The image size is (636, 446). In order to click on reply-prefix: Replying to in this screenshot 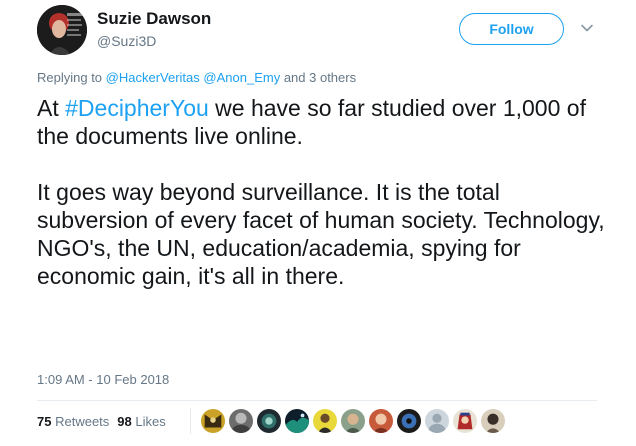, I will do `click(71, 77)`.